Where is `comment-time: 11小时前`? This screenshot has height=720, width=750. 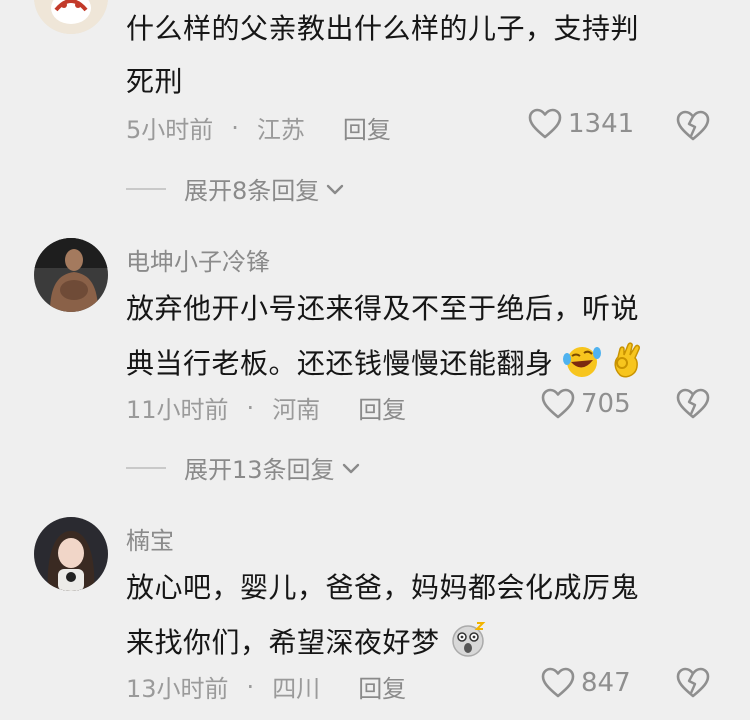
comment-time: 11小时前 is located at coordinates (177, 410).